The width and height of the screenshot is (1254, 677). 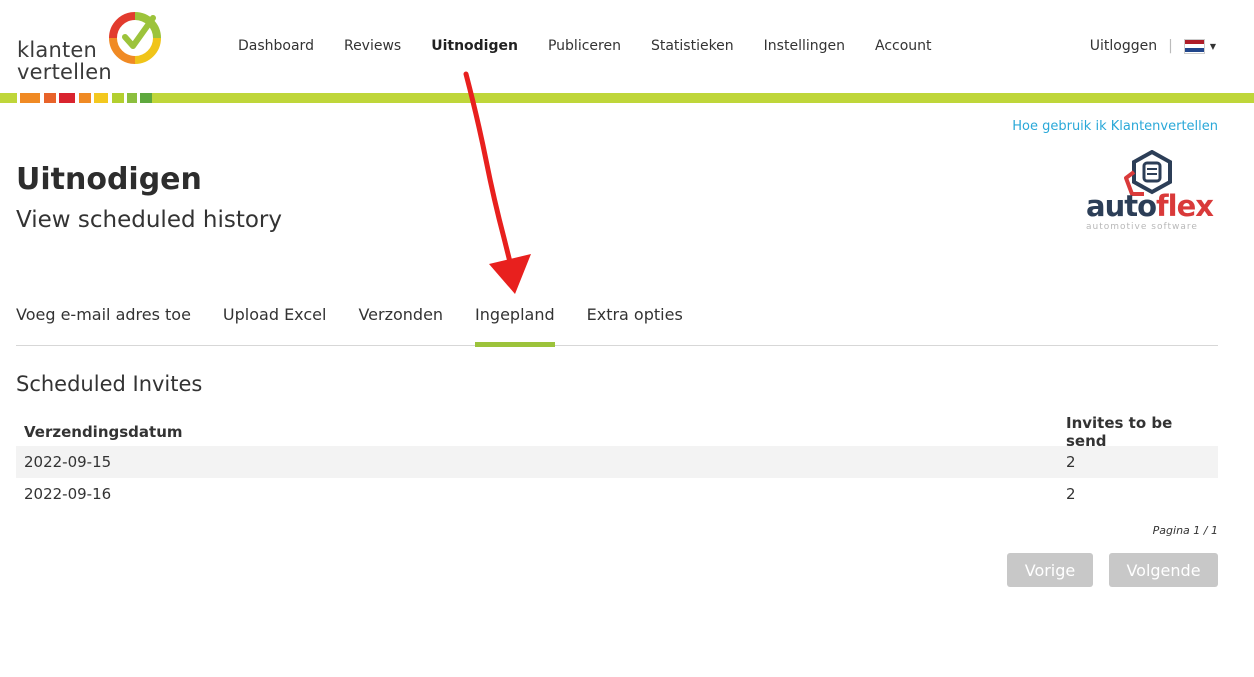 I want to click on nav-publiceren: Publiceren, so click(x=584, y=46).